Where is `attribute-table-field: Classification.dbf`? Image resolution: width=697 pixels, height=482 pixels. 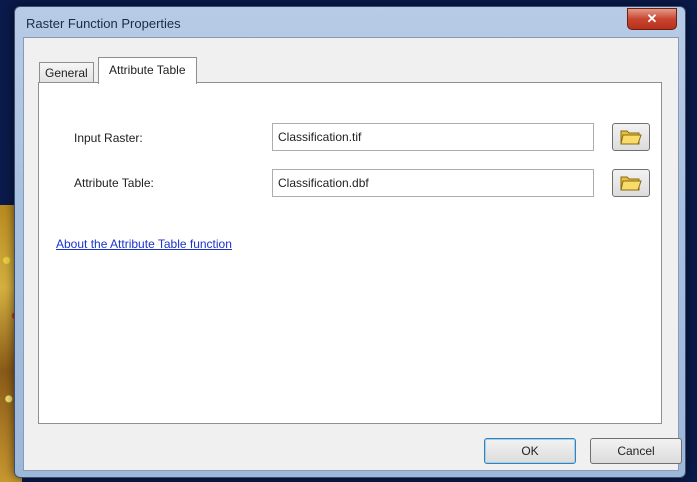 attribute-table-field: Classification.dbf is located at coordinates (433, 183).